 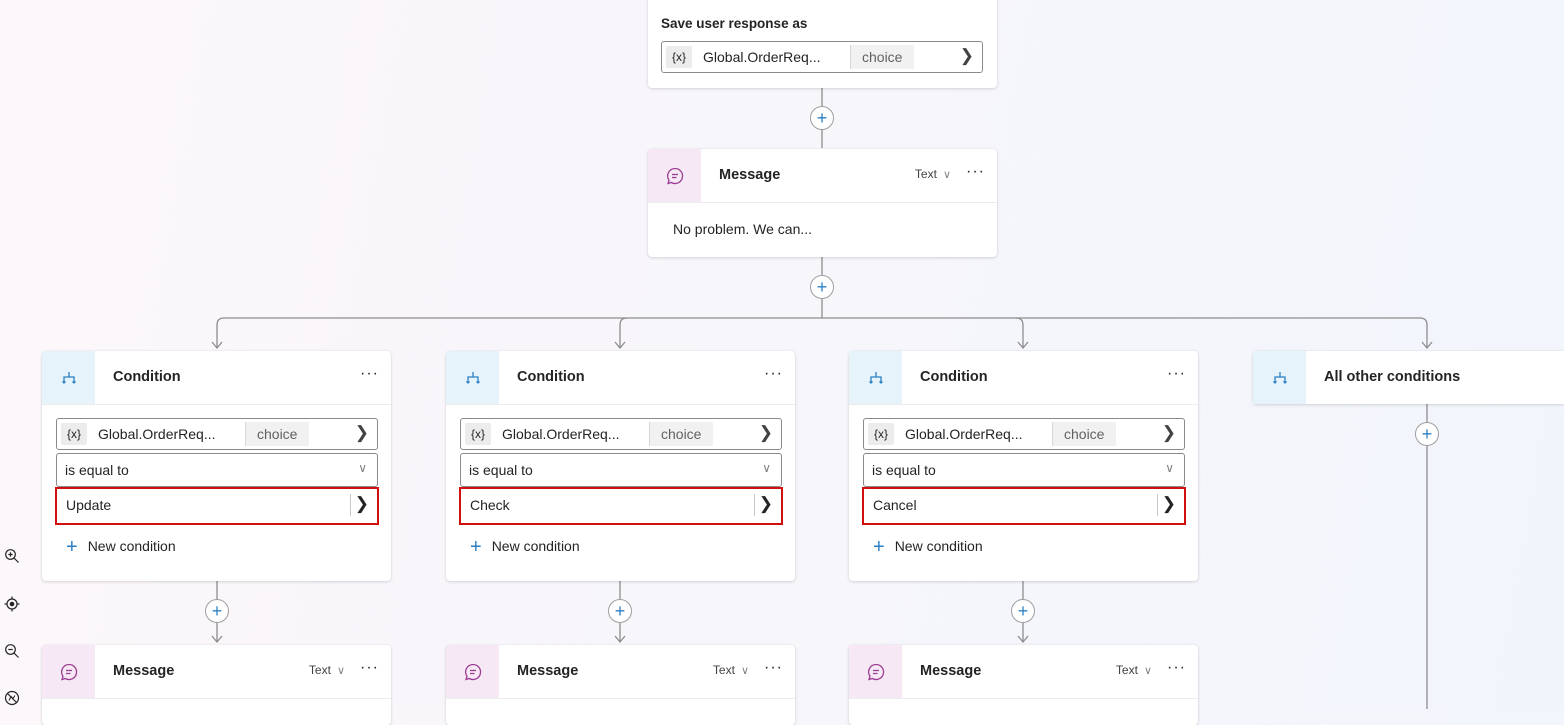 What do you see at coordinates (1392, 377) in the screenshot?
I see `all-other-title: All other conditions` at bounding box center [1392, 377].